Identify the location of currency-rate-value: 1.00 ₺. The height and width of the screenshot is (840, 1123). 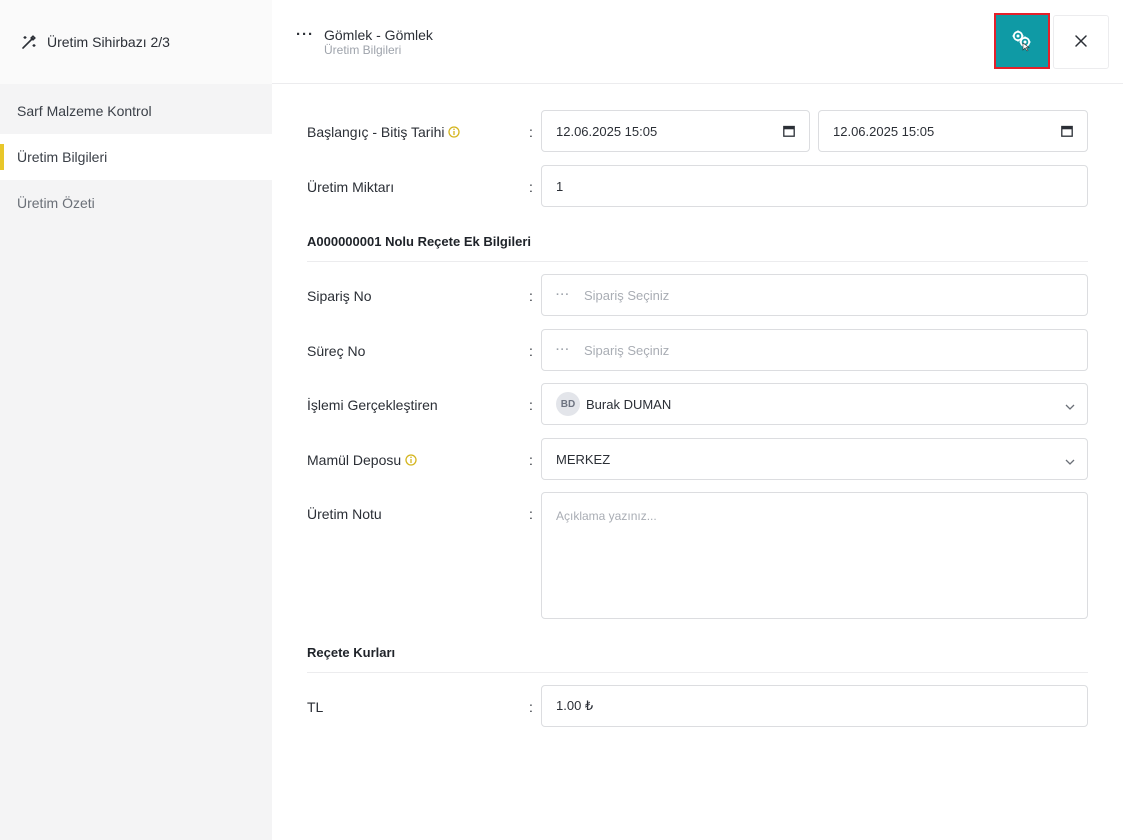
(575, 705).